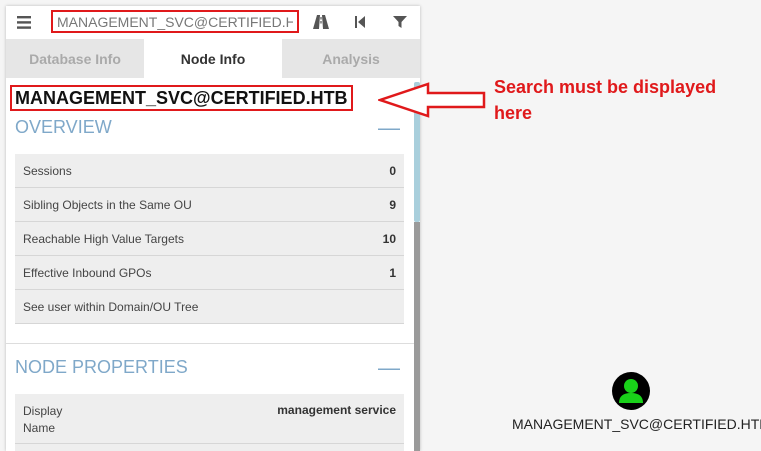 The width and height of the screenshot is (761, 451). I want to click on node-title: MANAGEMENT_SVC@CERTIFIED.HTB, so click(181, 98).